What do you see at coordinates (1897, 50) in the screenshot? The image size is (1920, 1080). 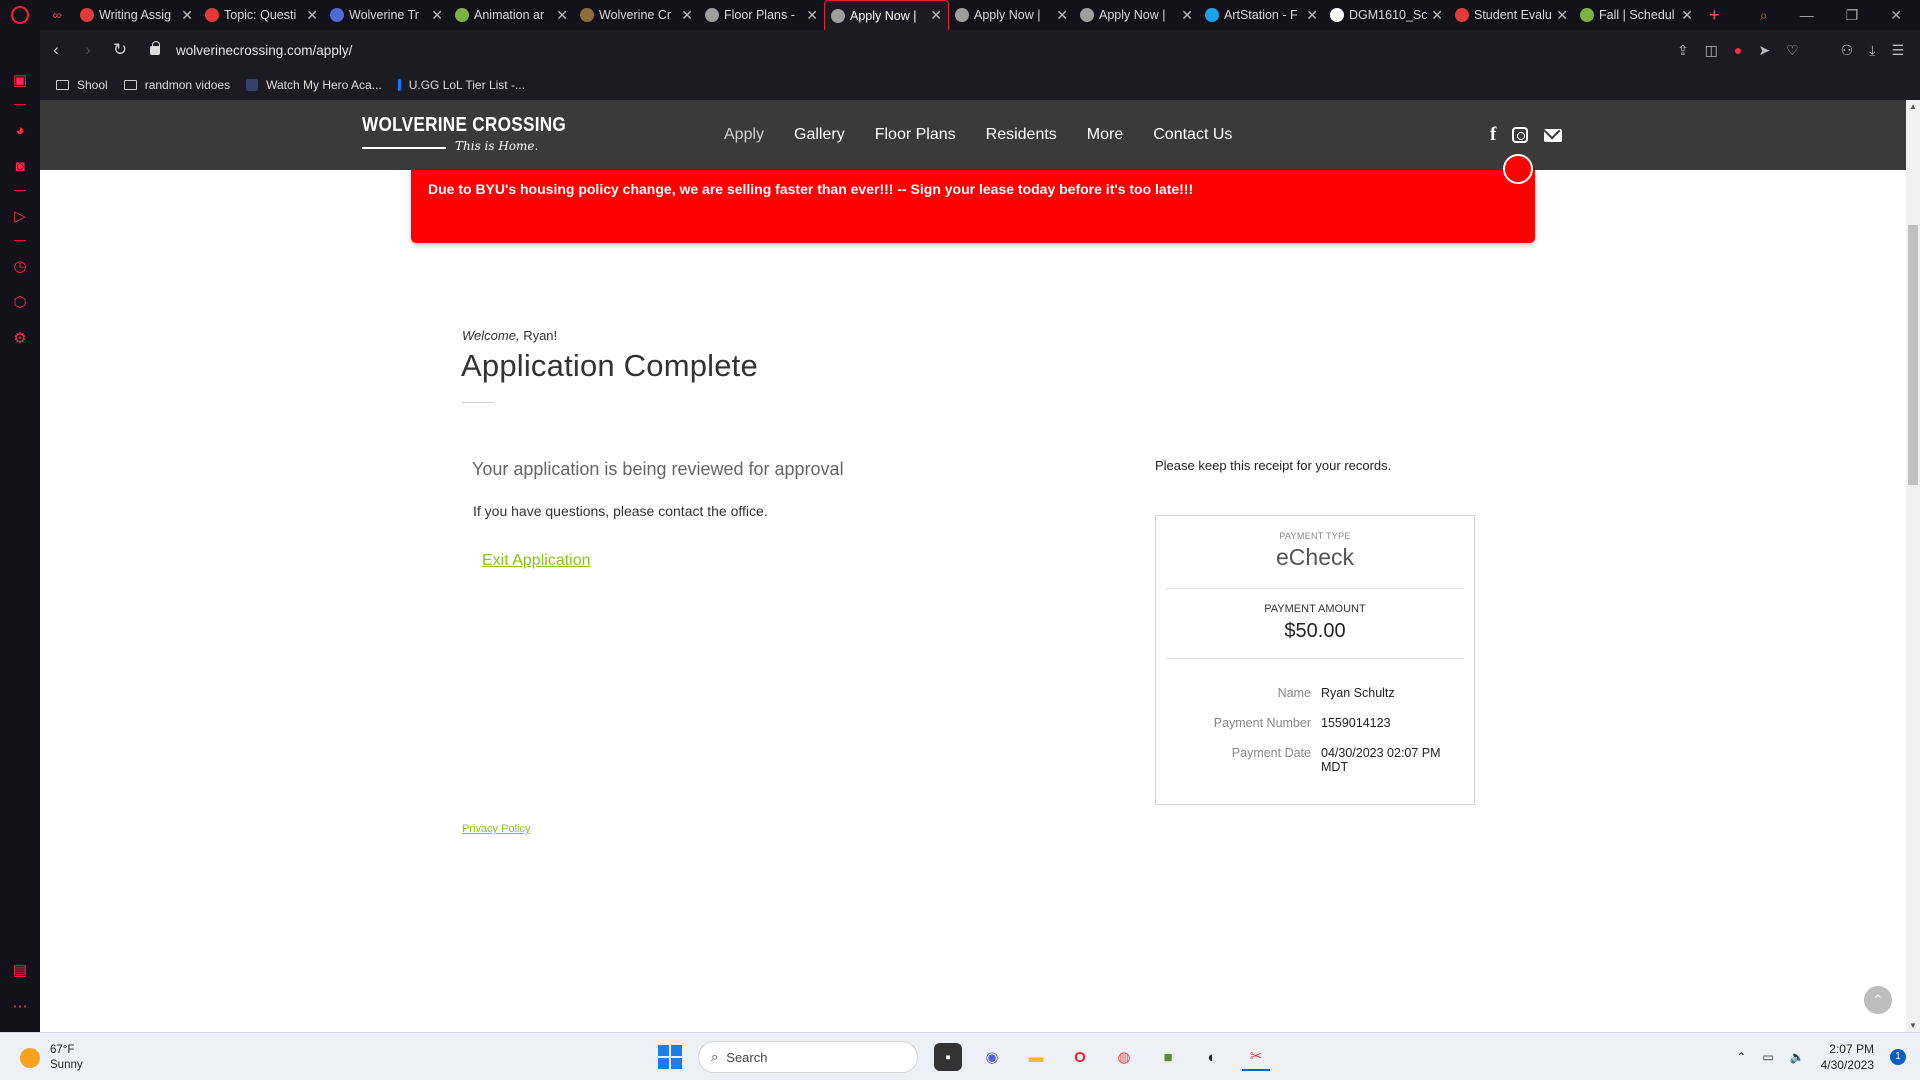 I see `easy-setup-icon: ☰` at bounding box center [1897, 50].